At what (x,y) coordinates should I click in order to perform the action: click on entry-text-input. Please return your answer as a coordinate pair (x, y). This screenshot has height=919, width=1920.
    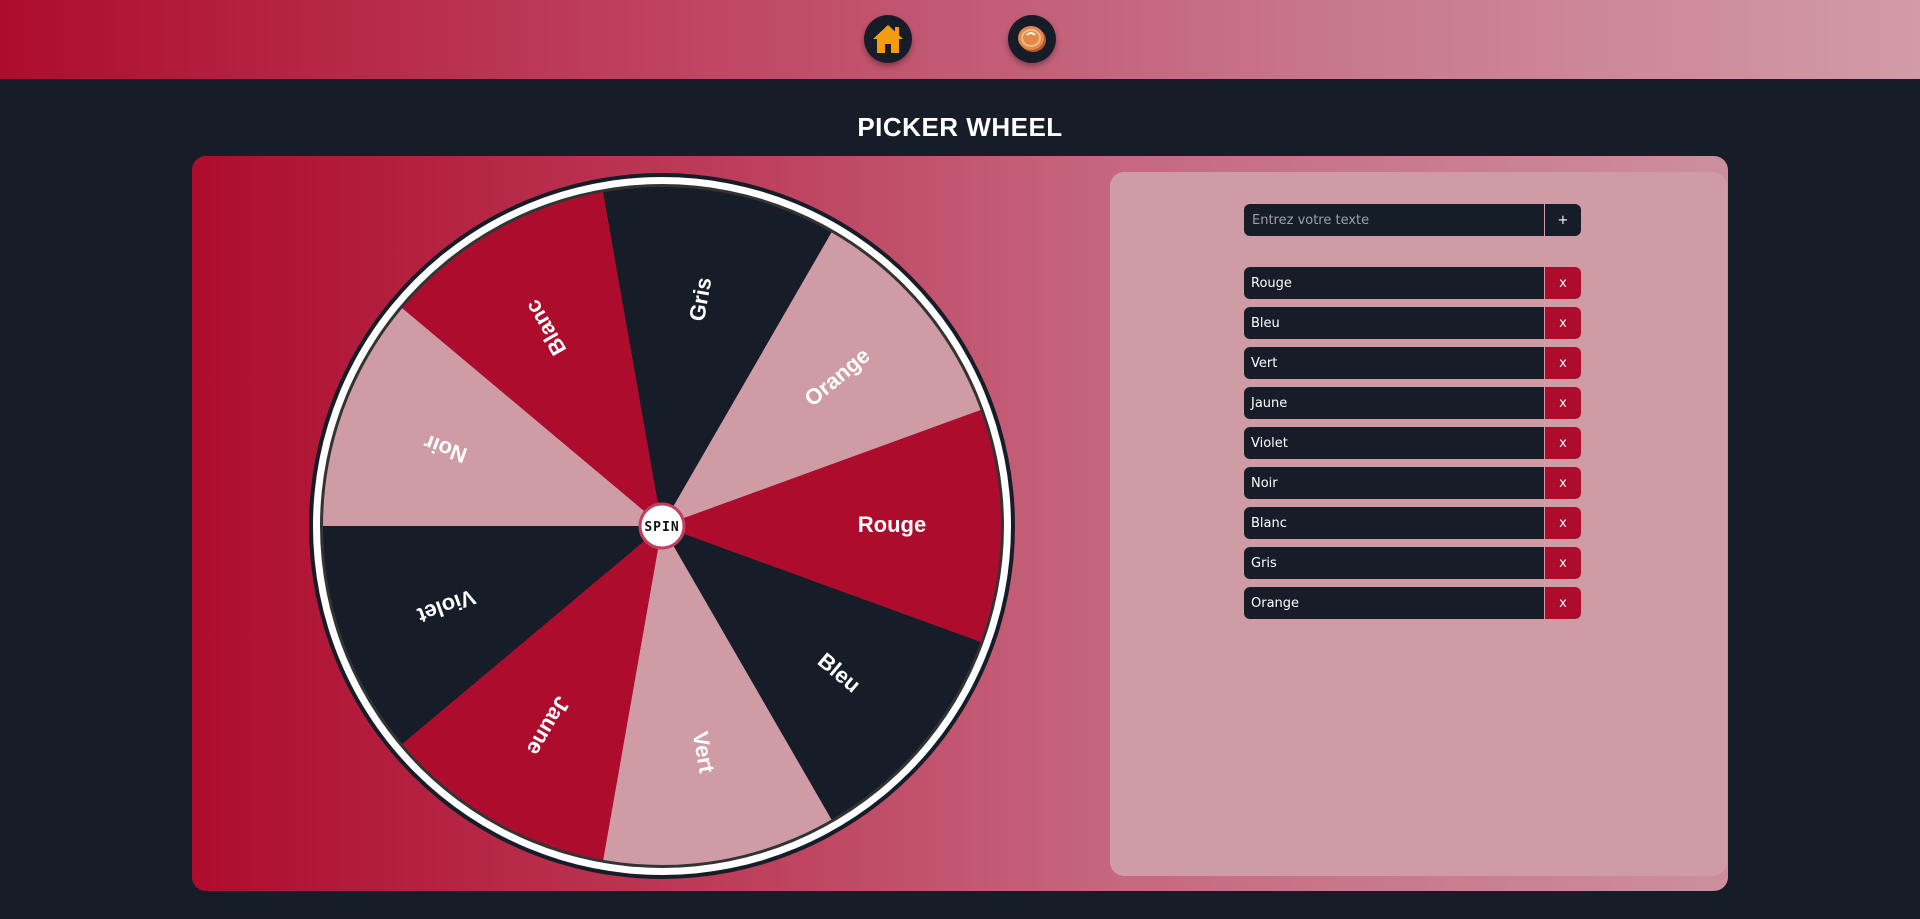
    Looking at the image, I should click on (1394, 220).